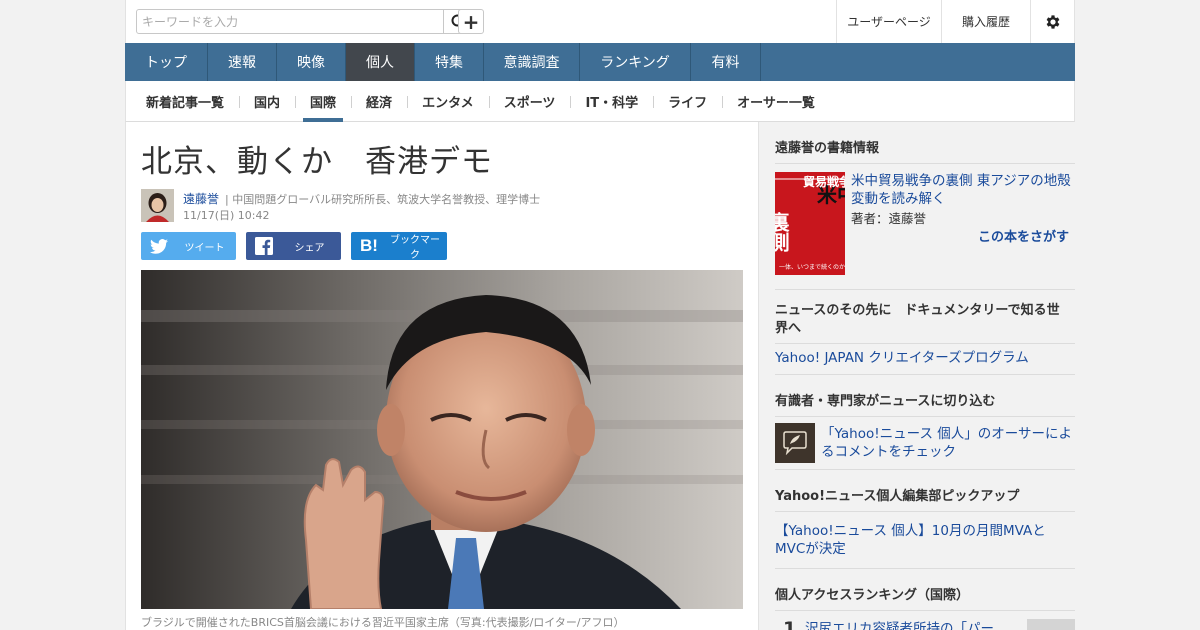 This screenshot has height=630, width=1200. I want to click on category-new-articles: 新着記事一覧, so click(185, 101).